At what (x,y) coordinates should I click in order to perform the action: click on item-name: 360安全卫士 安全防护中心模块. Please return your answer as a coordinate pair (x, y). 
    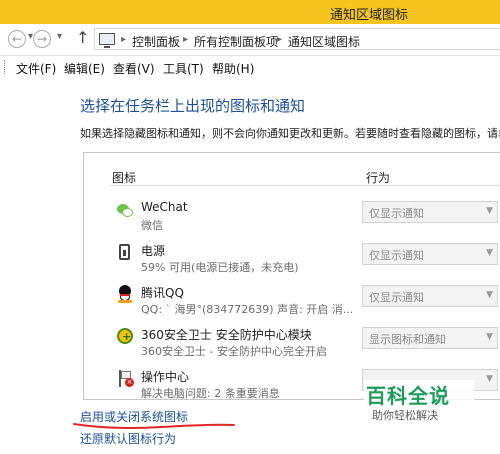
    Looking at the image, I should click on (226, 335).